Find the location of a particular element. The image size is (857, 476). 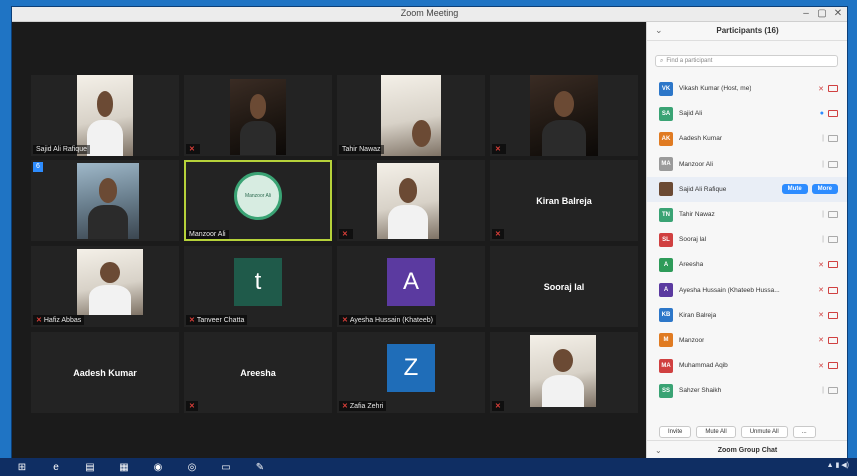

mute-participant-button: Mute is located at coordinates (794, 189).